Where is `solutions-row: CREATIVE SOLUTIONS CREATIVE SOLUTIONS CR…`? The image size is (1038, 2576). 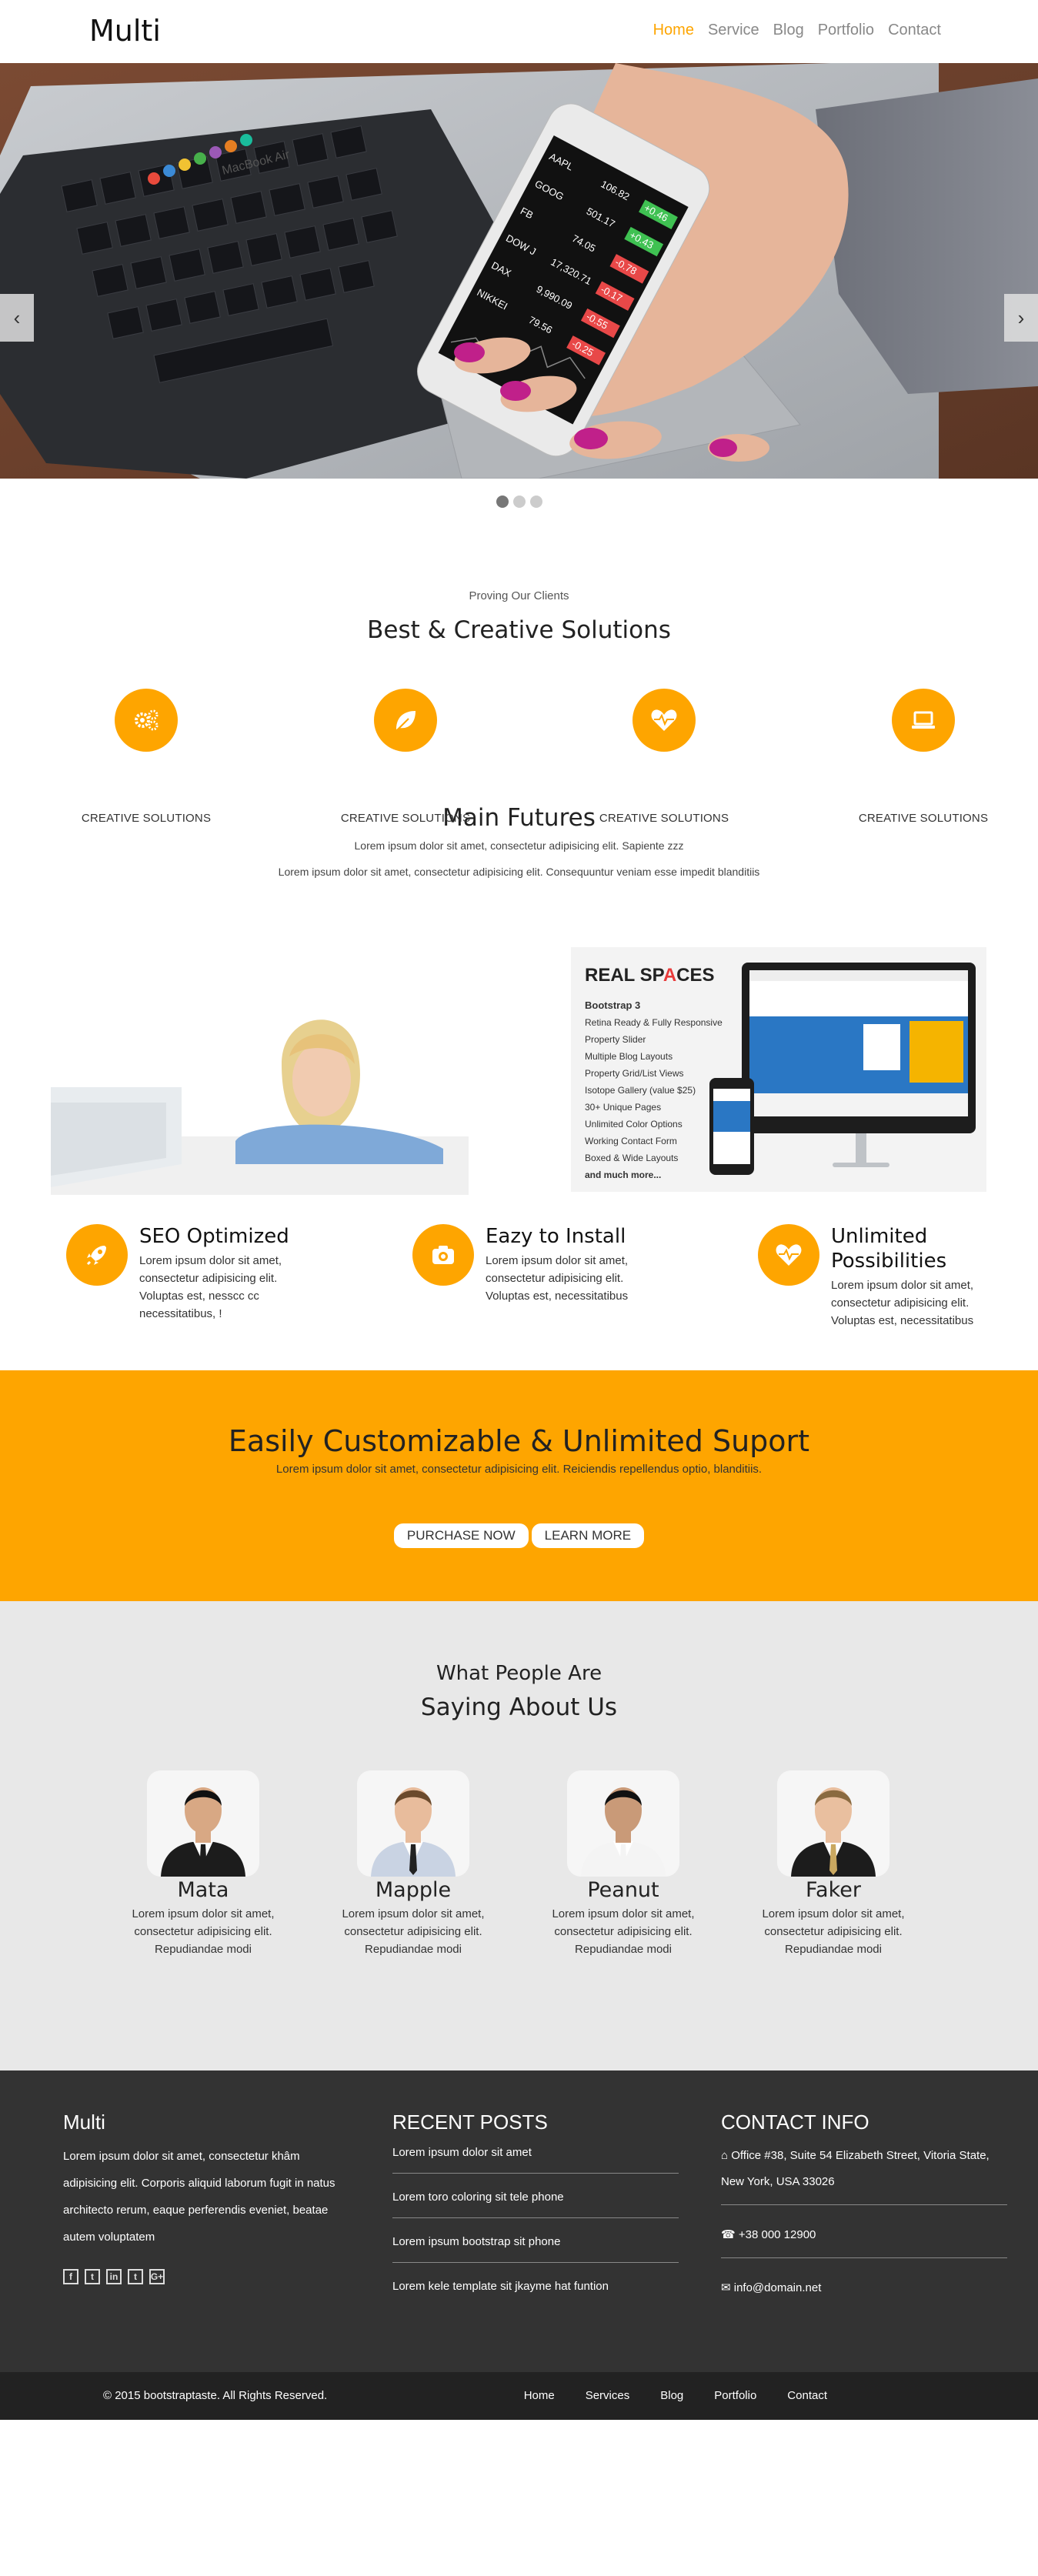
solutions-row: CREATIVE SOLUTIONS CREATIVE SOLUTIONS CR… is located at coordinates (519, 804).